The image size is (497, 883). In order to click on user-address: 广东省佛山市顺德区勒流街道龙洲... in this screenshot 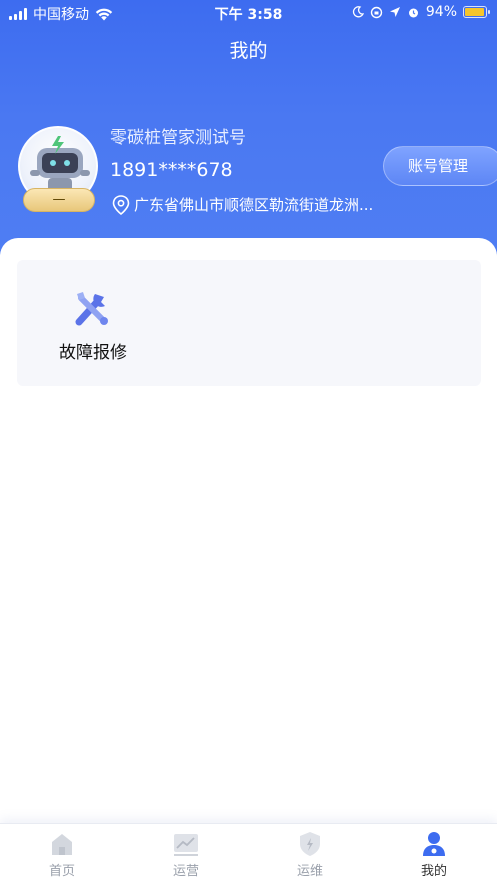, I will do `click(252, 204)`.